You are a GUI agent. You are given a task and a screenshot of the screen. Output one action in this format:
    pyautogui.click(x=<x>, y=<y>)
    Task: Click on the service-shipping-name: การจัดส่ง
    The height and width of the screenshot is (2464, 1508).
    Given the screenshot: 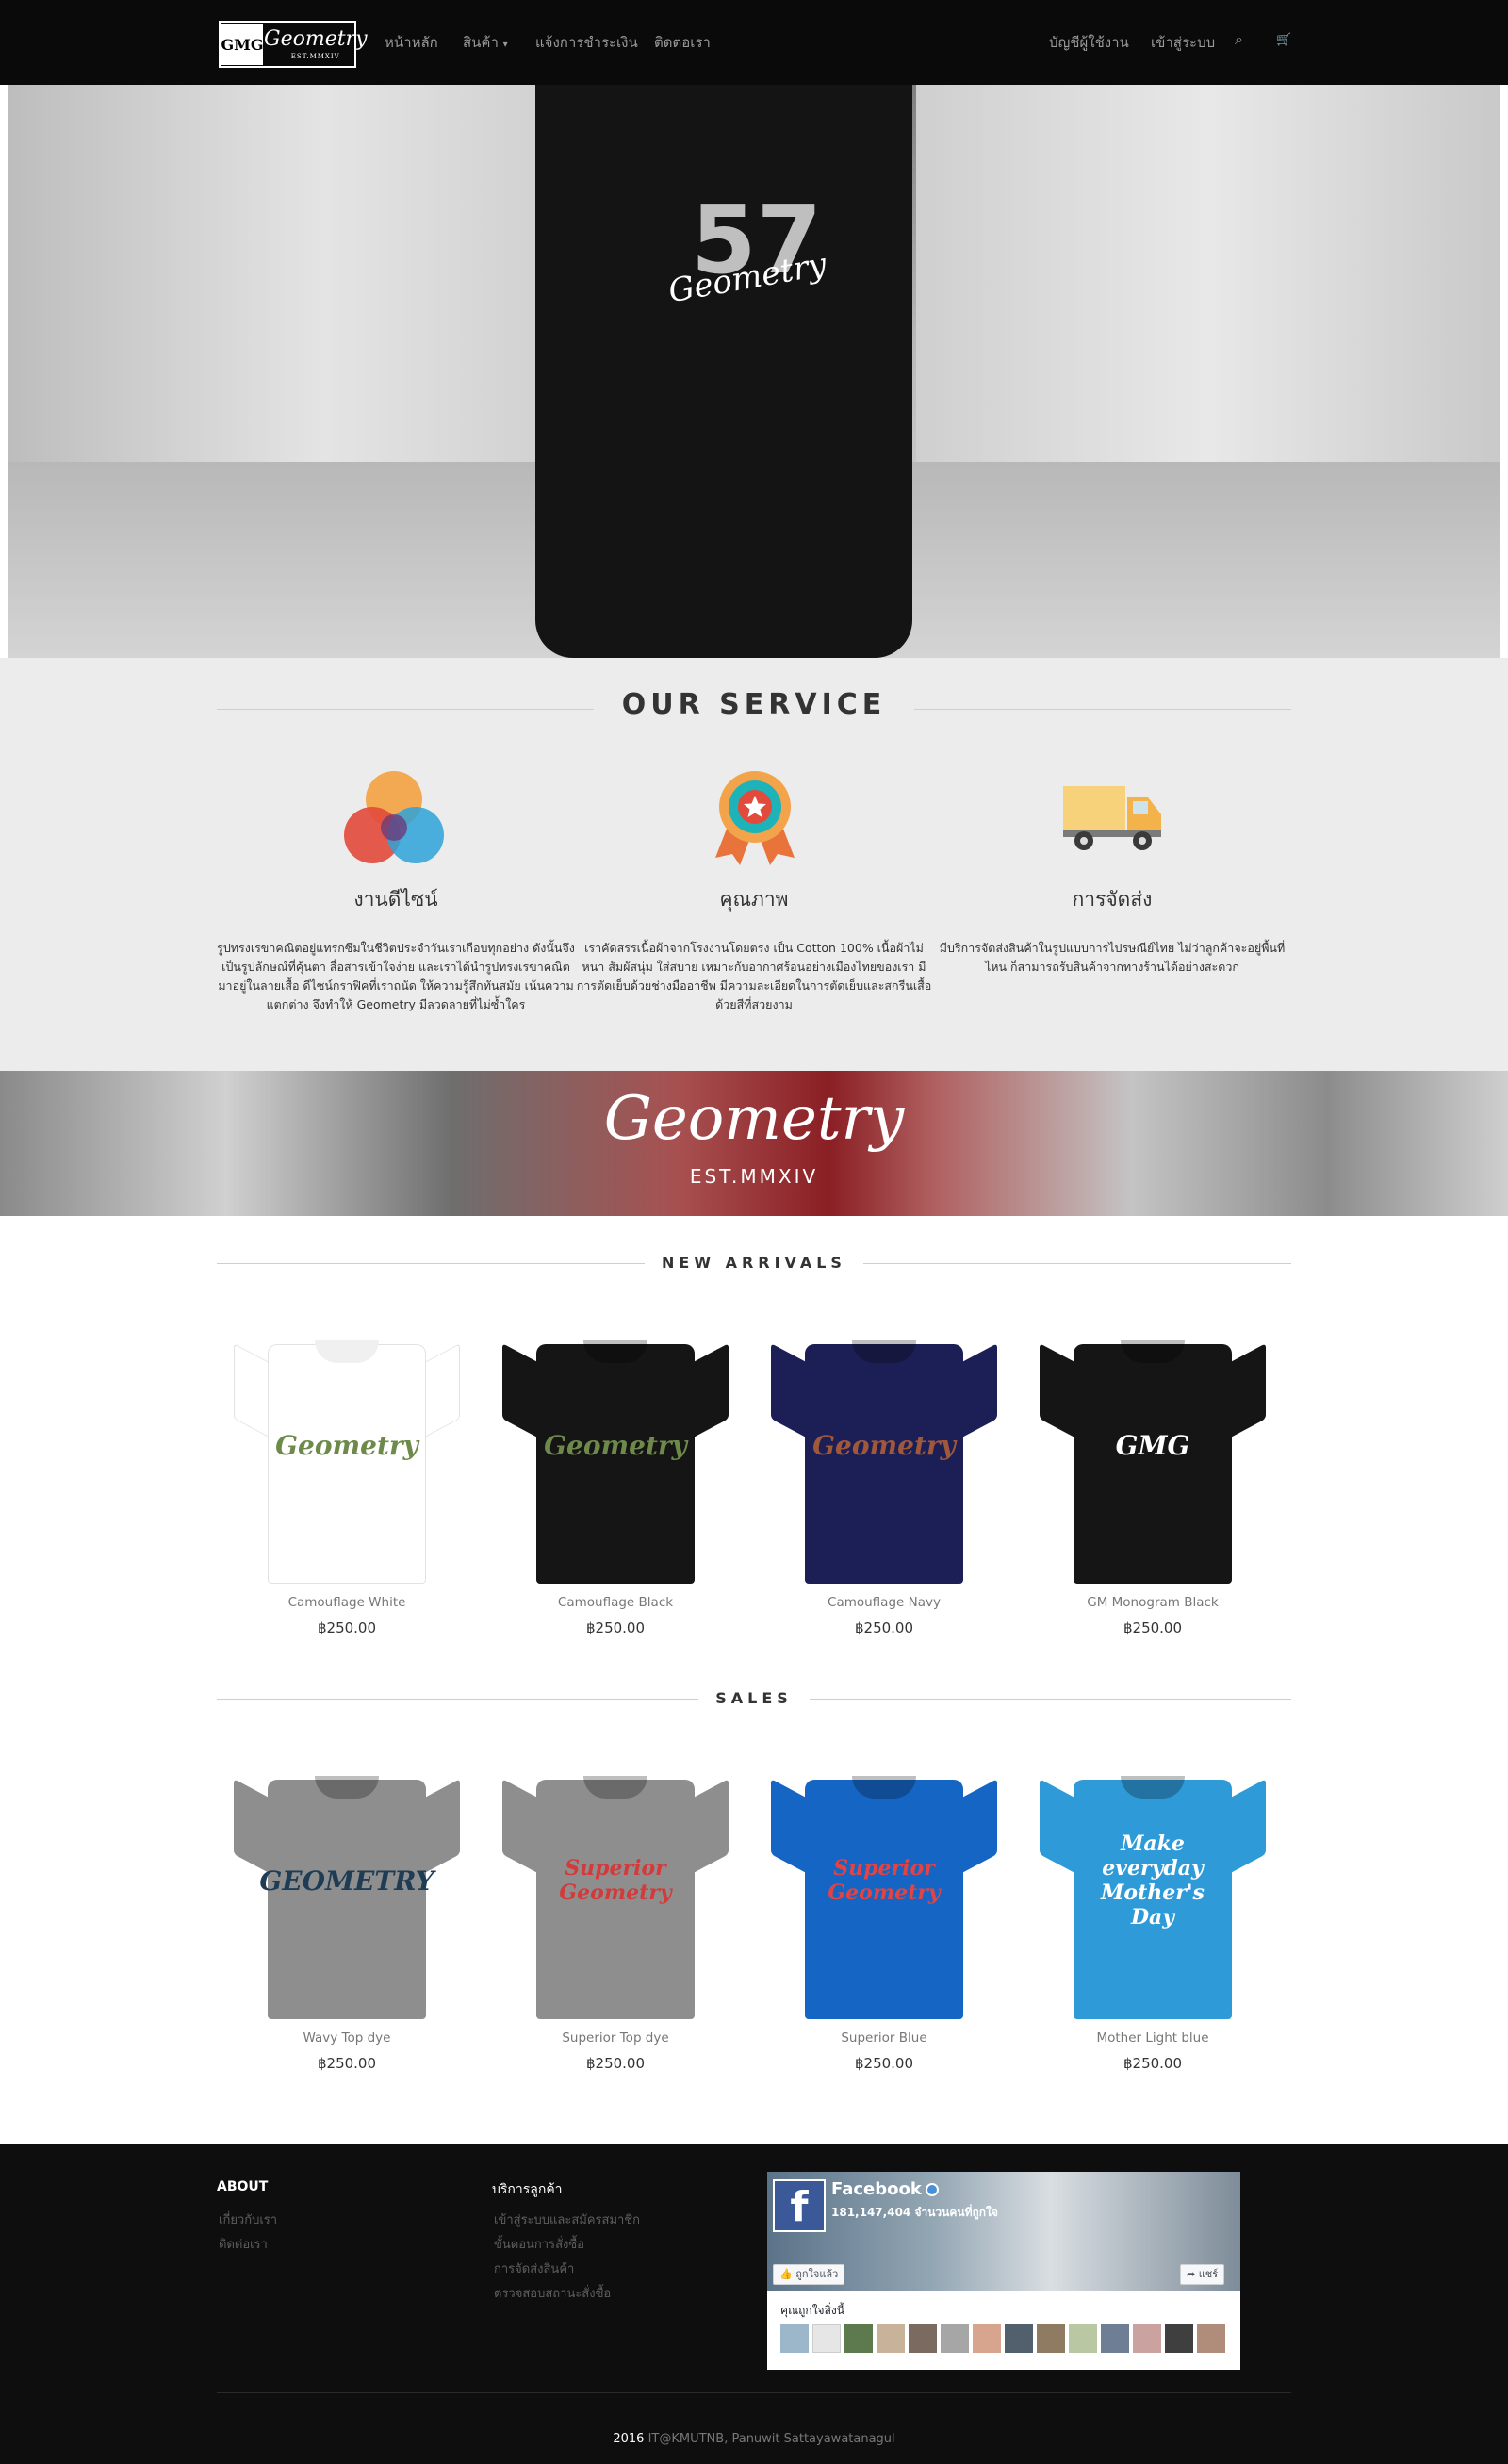 What is the action you would take?
    pyautogui.click(x=1112, y=899)
    